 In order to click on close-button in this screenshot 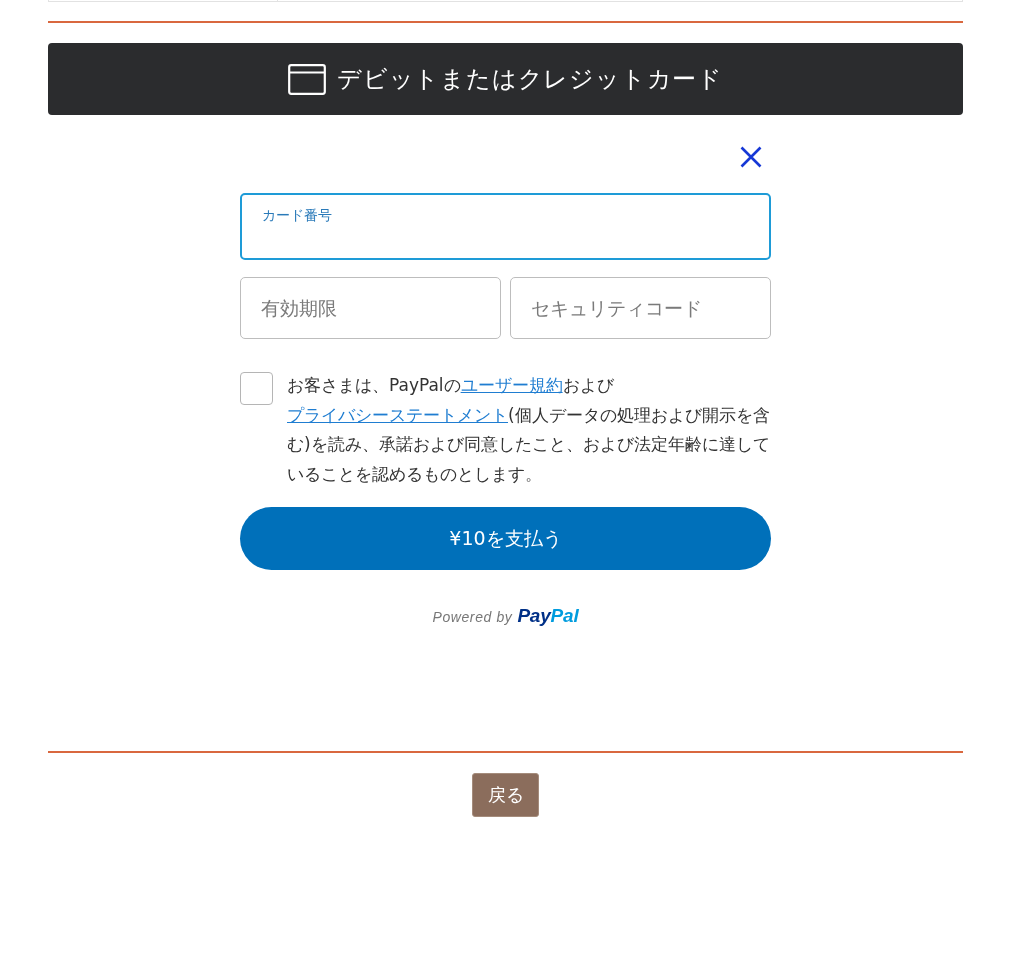, I will do `click(751, 157)`.